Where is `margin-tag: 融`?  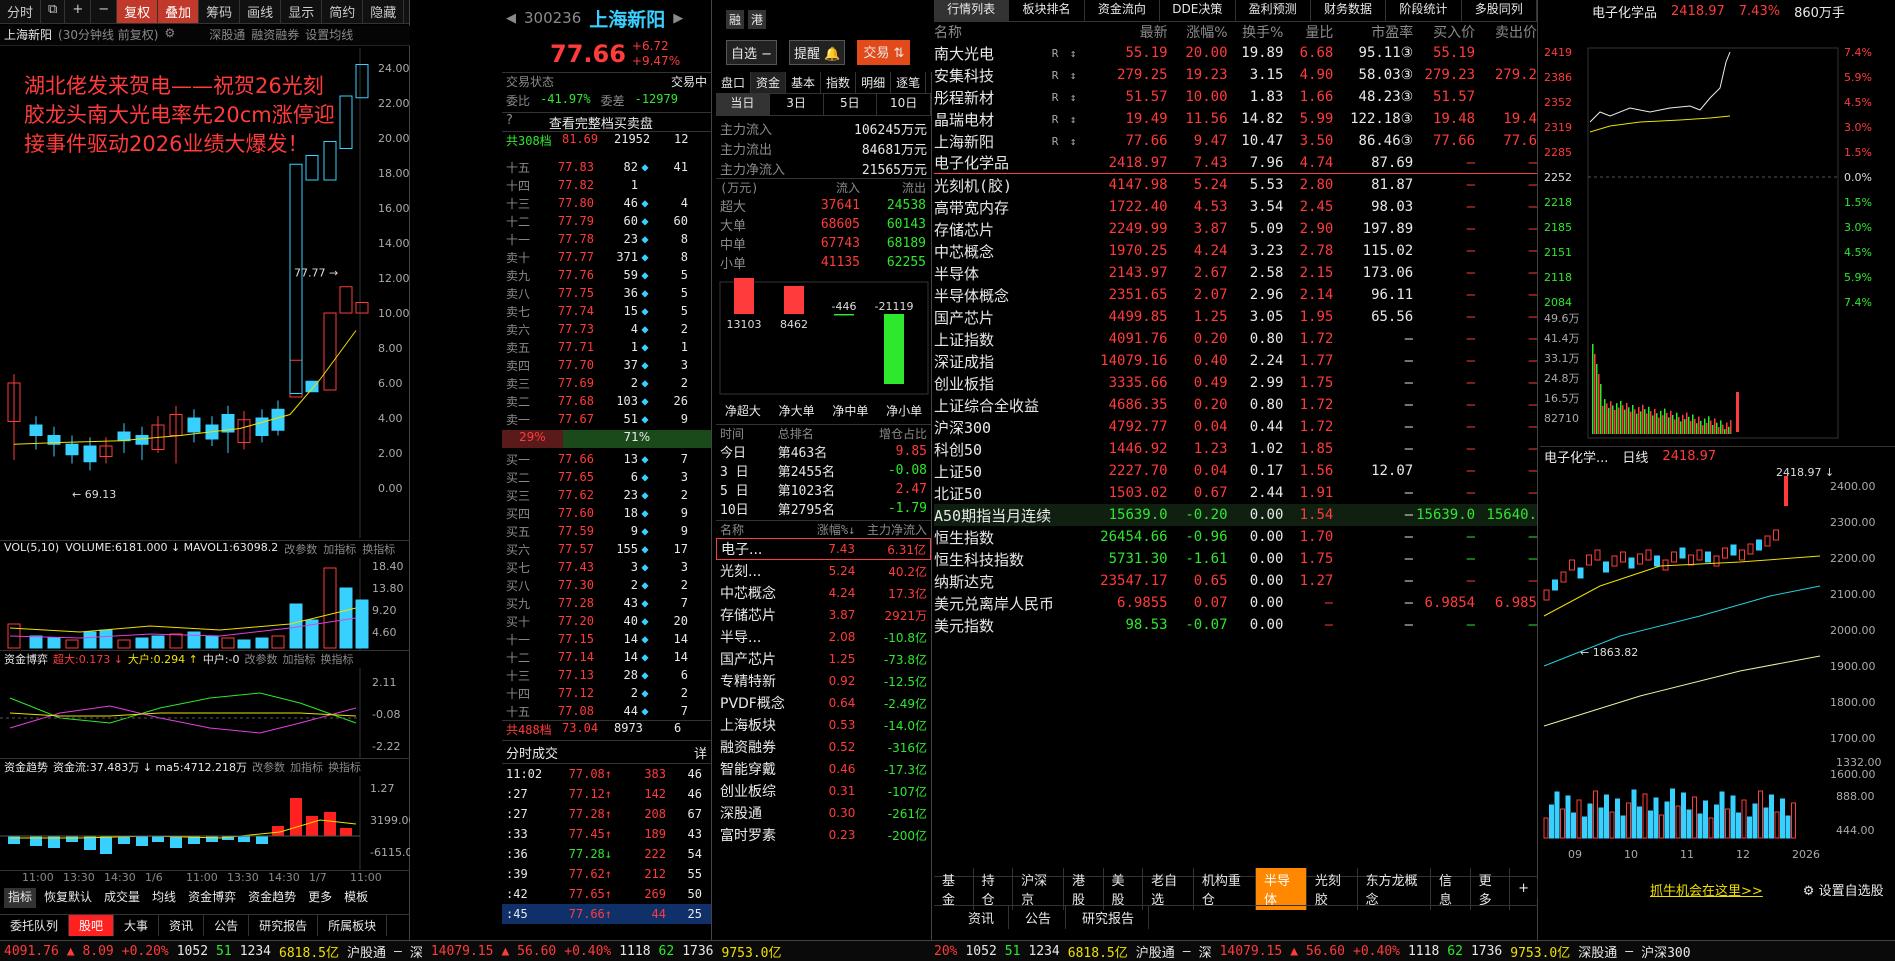 margin-tag: 融 is located at coordinates (735, 19).